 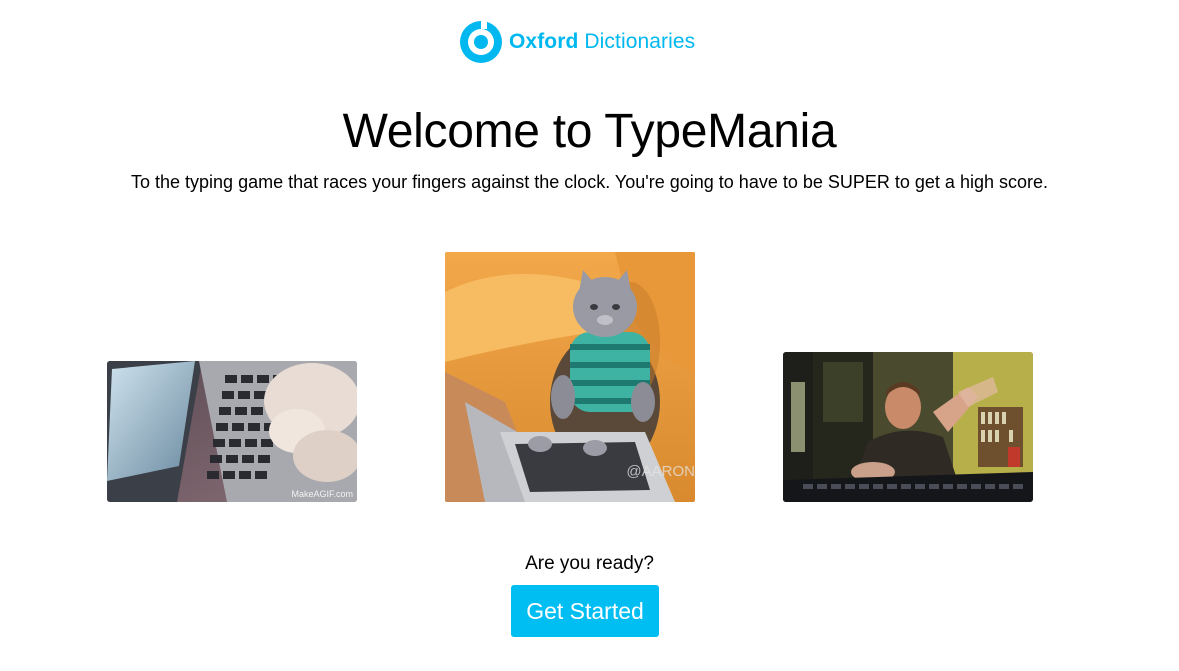 I want to click on ready-prompt: Are you ready?, so click(x=589, y=563).